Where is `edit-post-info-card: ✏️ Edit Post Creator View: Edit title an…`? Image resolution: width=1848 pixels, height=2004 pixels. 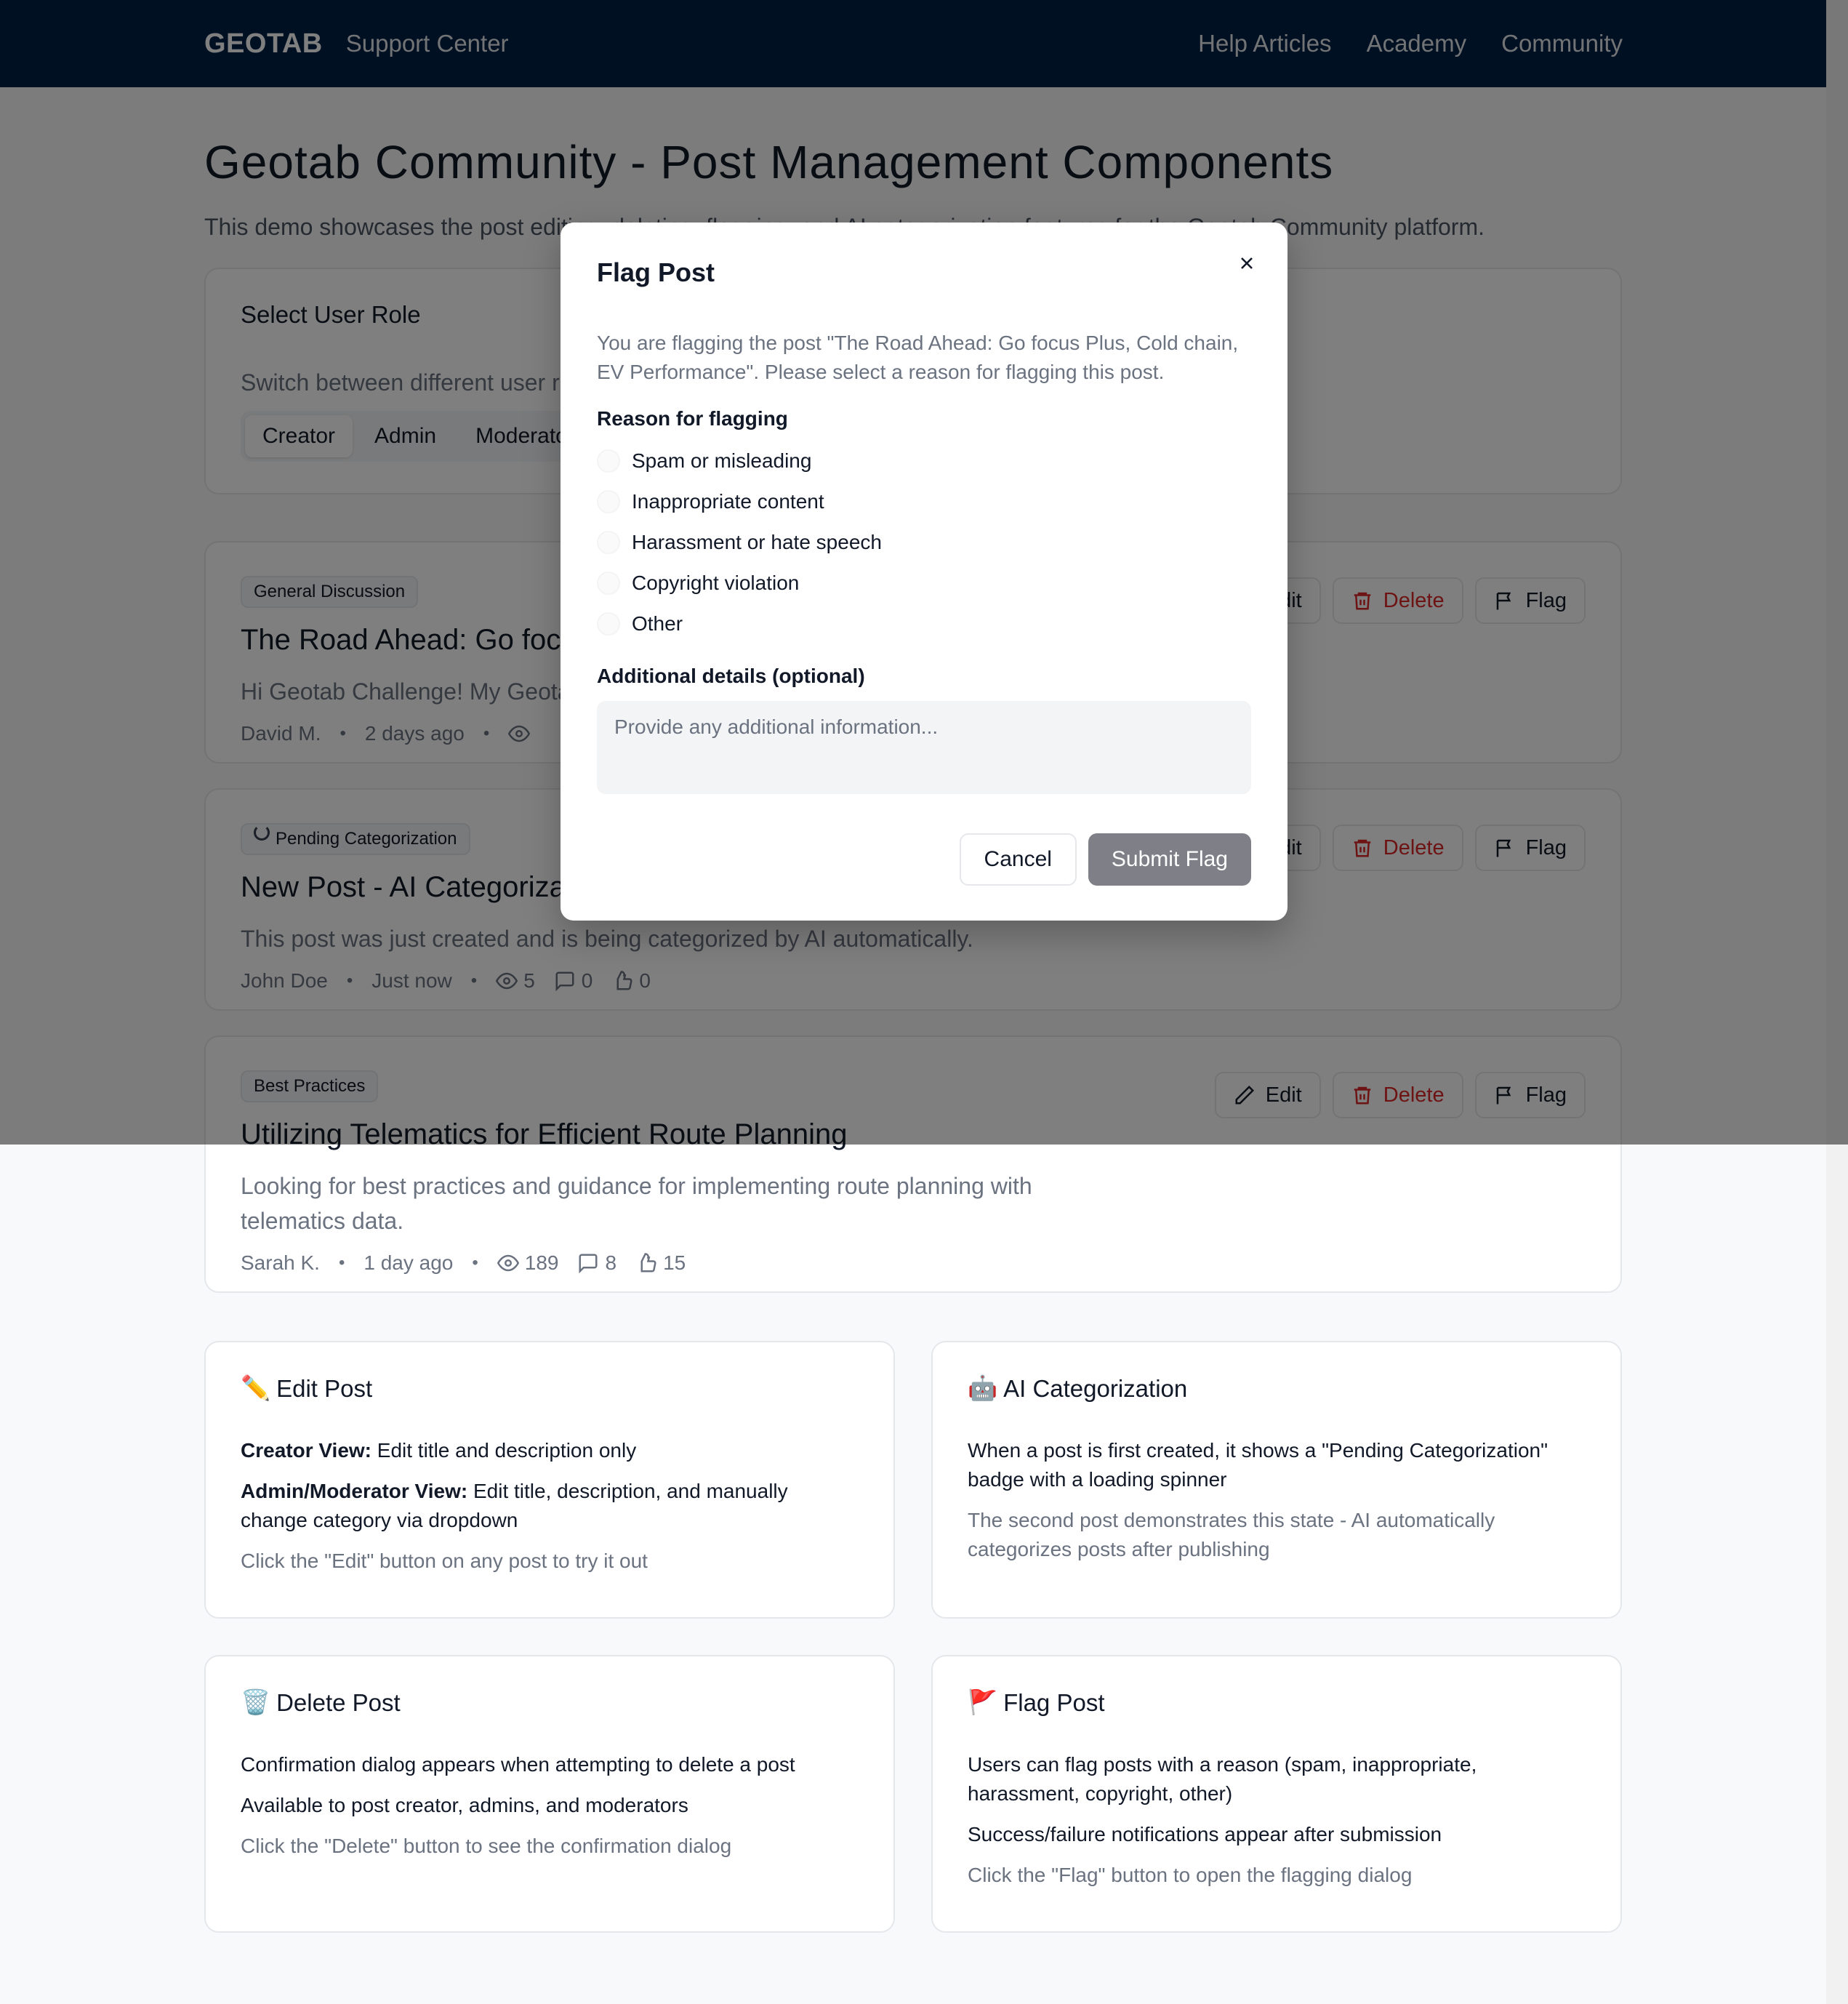
edit-post-info-card: ✏️ Edit Post Creator View: Edit title an… is located at coordinates (549, 1480).